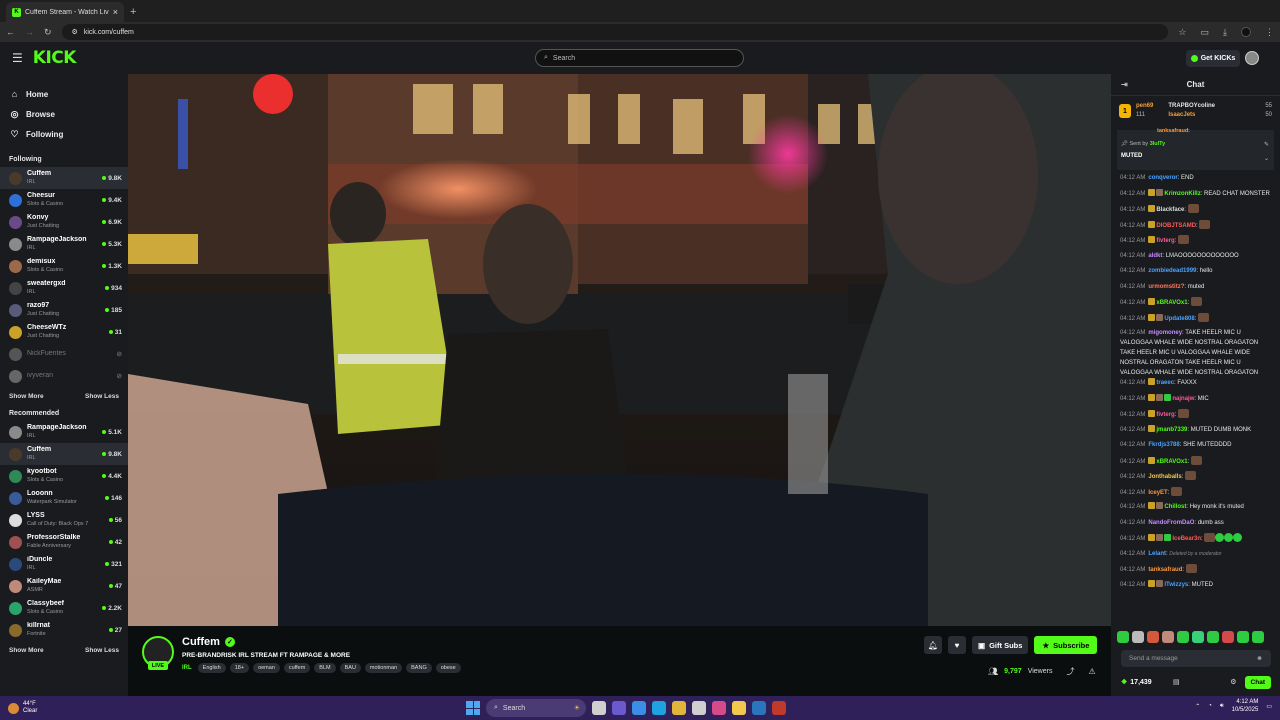 The image size is (1280, 720). I want to click on nav-home: ⌂ Home, so click(64, 94).